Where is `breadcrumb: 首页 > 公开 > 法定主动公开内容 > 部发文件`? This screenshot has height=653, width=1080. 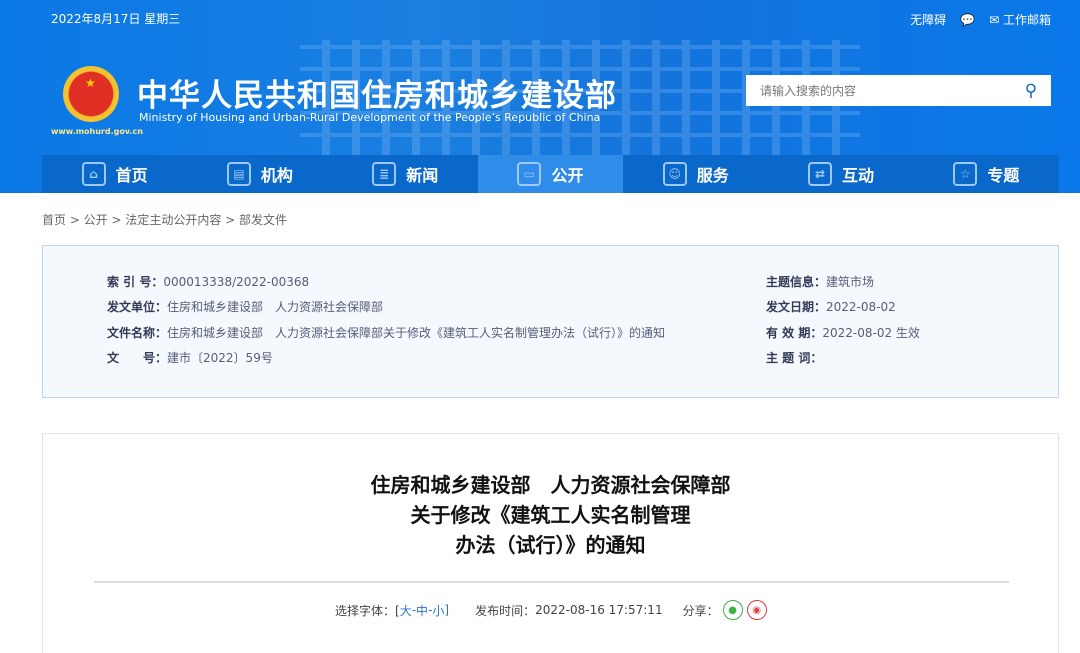
breadcrumb: 首页 > 公开 > 法定主动公开内容 > 部发文件 is located at coordinates (164, 219).